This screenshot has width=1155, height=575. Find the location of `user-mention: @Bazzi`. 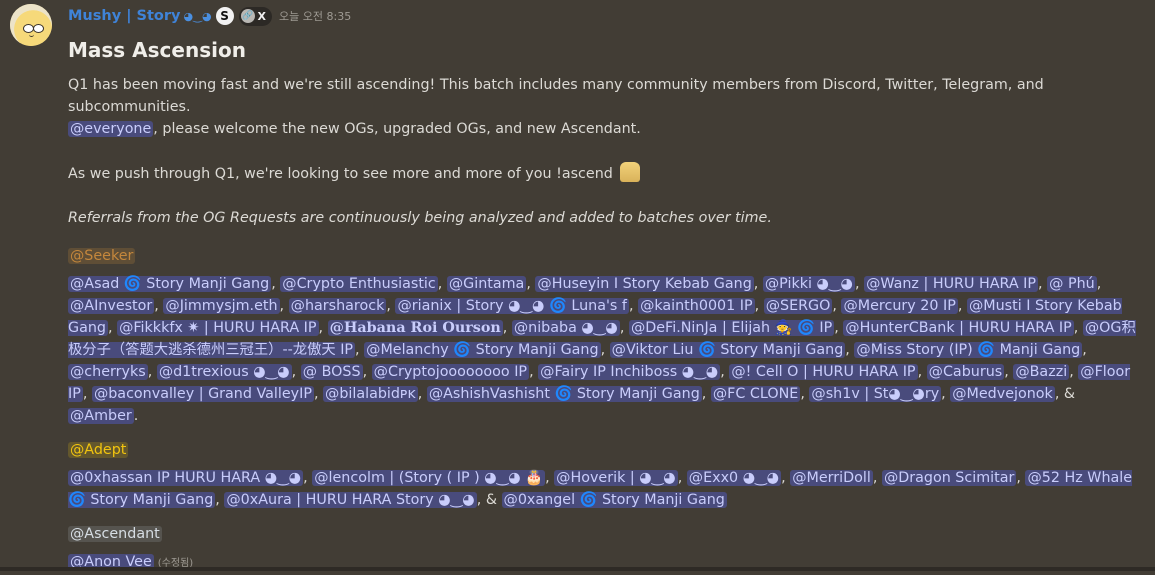

user-mention: @Bazzi is located at coordinates (1041, 372).